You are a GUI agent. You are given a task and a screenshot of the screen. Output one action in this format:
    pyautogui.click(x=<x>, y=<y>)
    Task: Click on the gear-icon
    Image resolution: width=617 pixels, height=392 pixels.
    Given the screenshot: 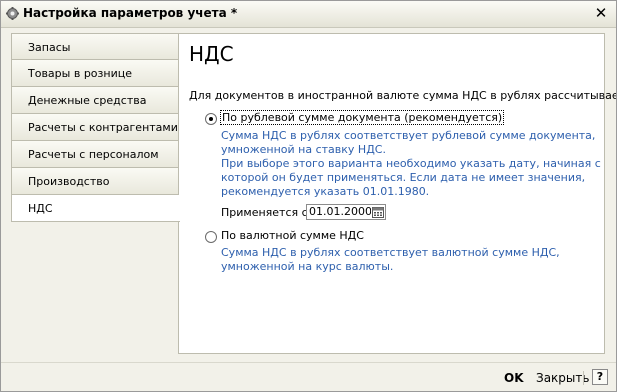 What is the action you would take?
    pyautogui.click(x=12, y=13)
    